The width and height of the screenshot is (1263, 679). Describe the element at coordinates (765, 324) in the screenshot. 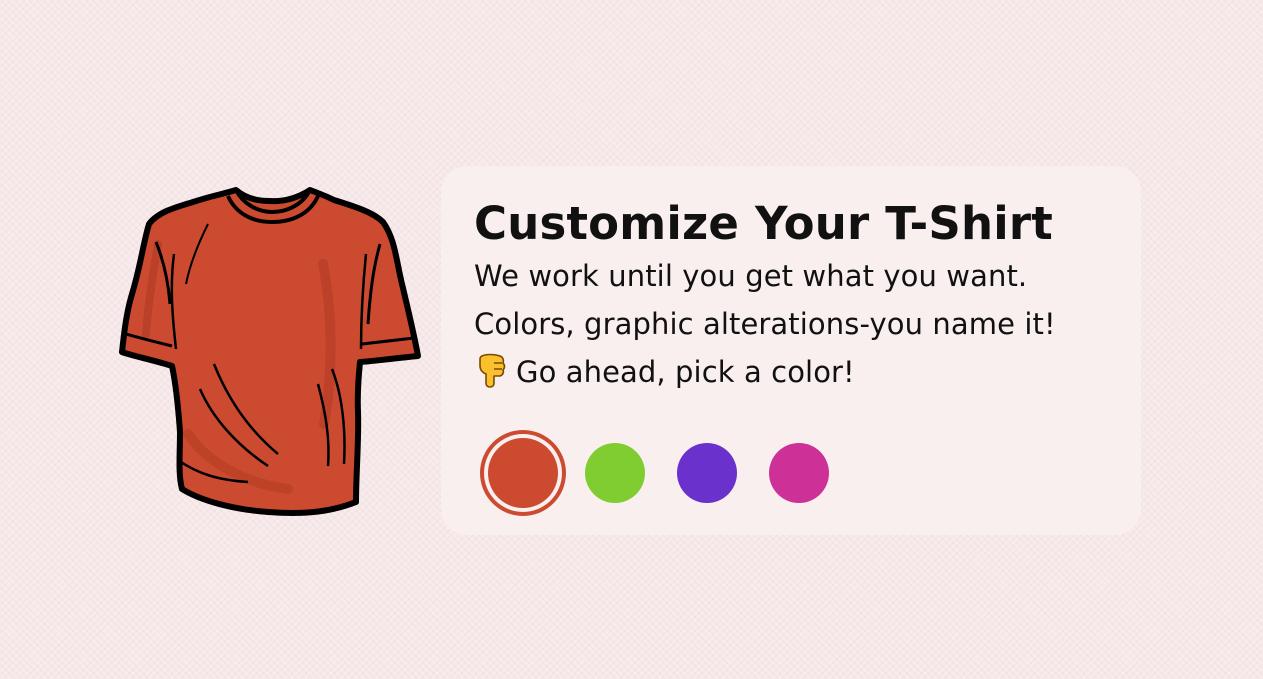

I see `description-text: Colors, graphic alterations-you name it!` at that location.